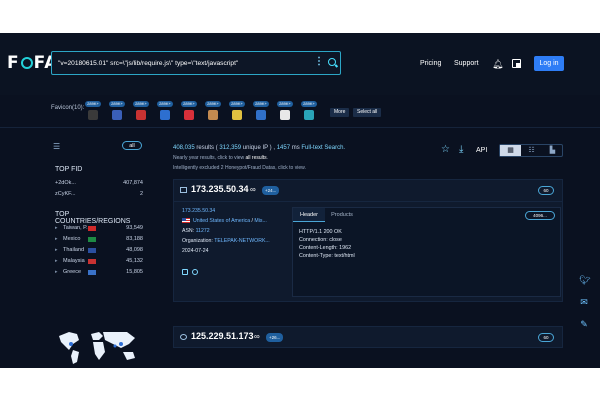  Describe the element at coordinates (188, 231) in the screenshot. I see `asn-label: ASN:` at that location.